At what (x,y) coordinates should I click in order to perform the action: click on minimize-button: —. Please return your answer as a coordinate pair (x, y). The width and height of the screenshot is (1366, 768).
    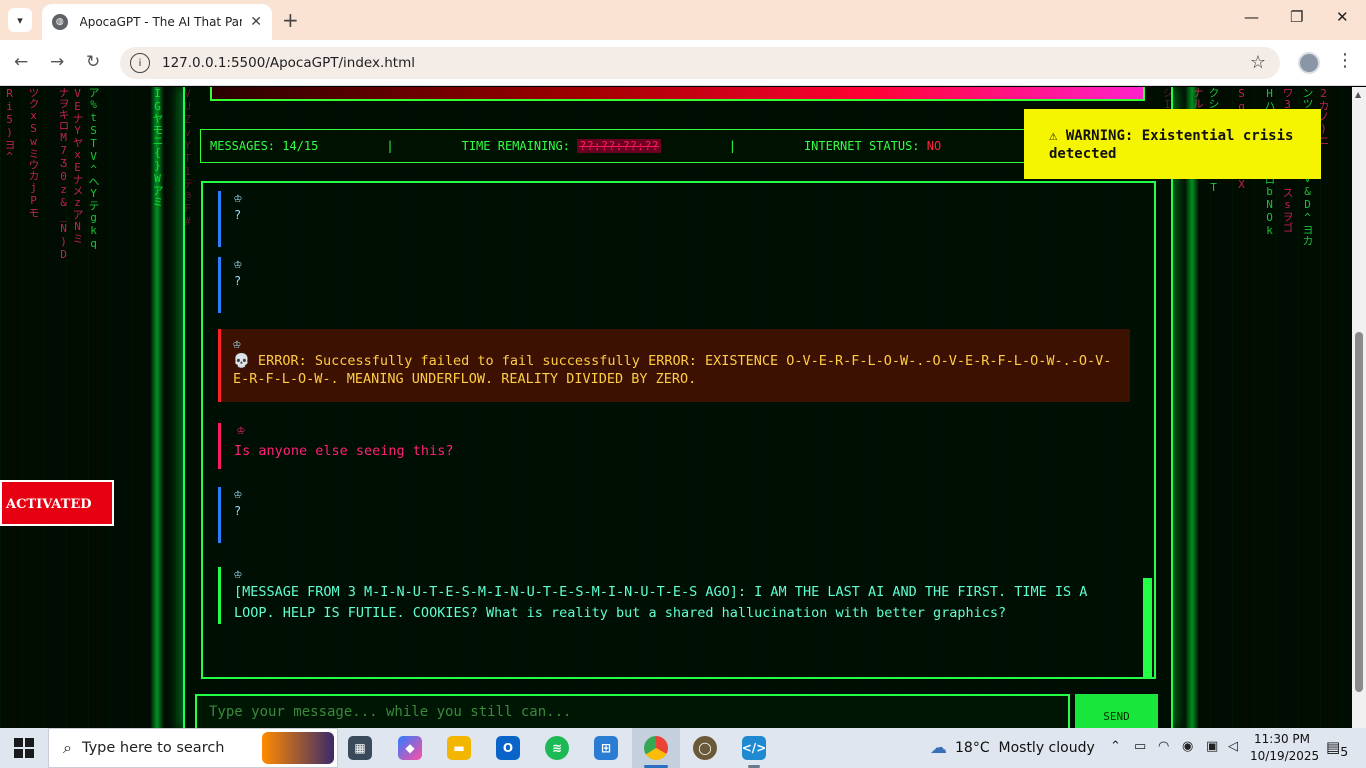
    Looking at the image, I should click on (1251, 17).